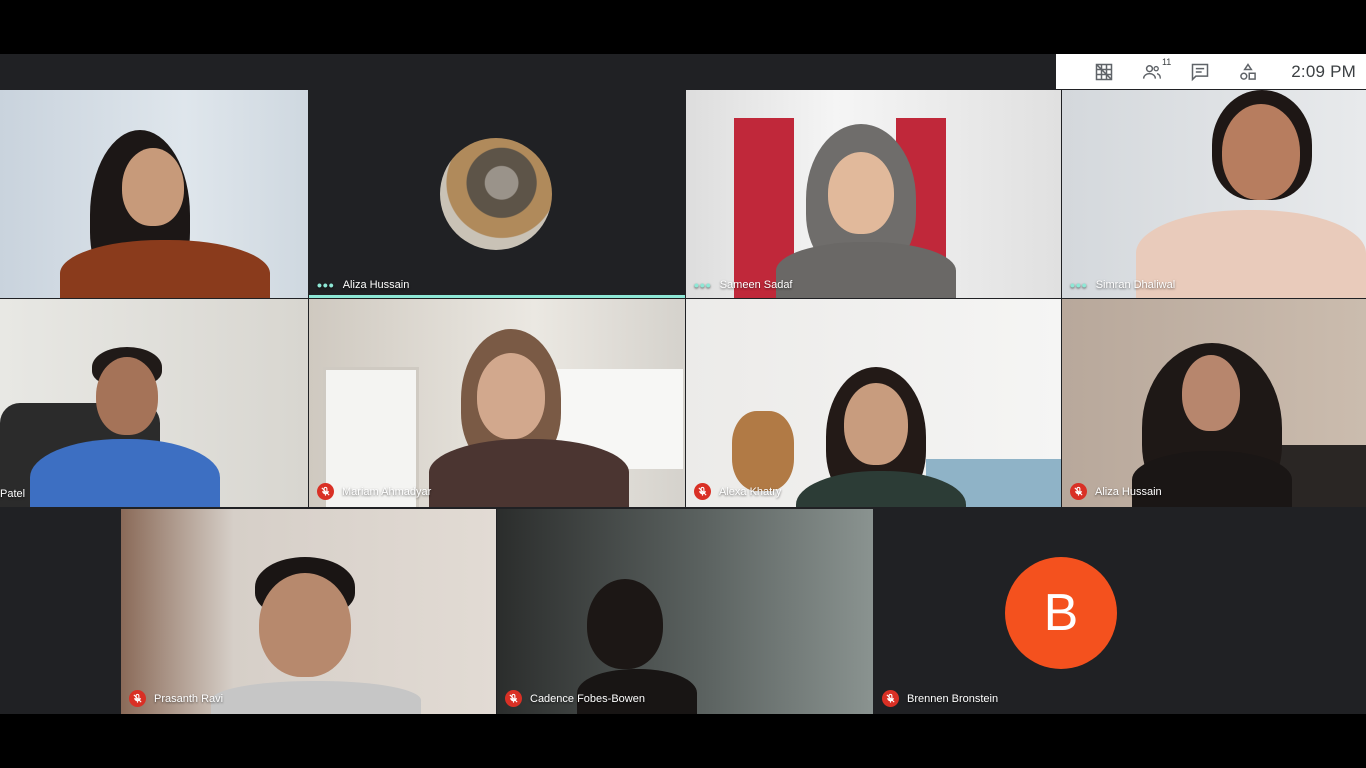 The width and height of the screenshot is (1366, 768). I want to click on participant-tile: Alexa Khatry, so click(873, 403).